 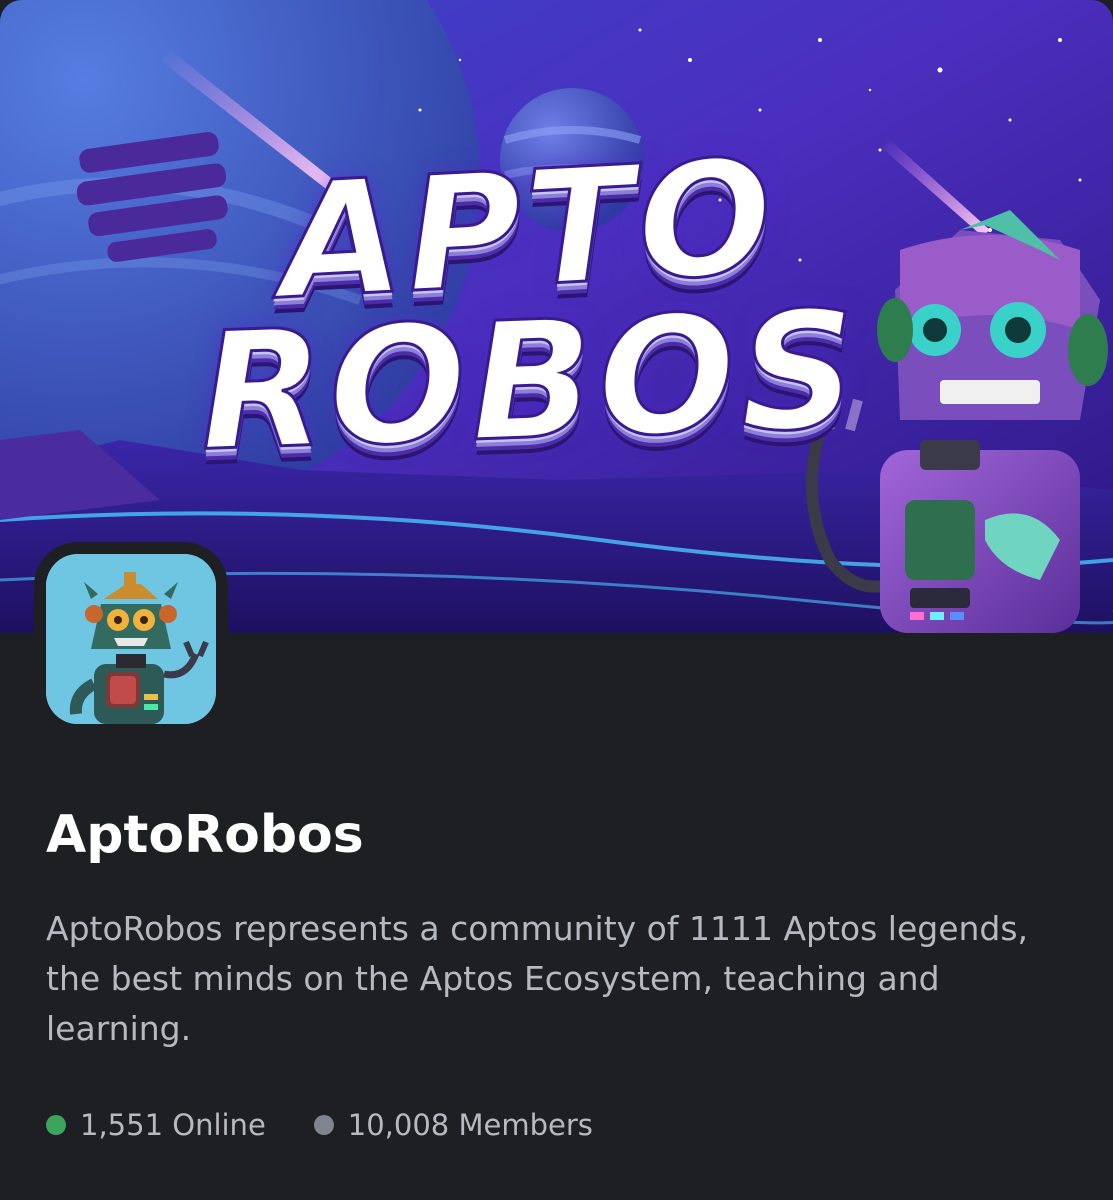 I want to click on server-icon-frame, so click(x=131, y=639).